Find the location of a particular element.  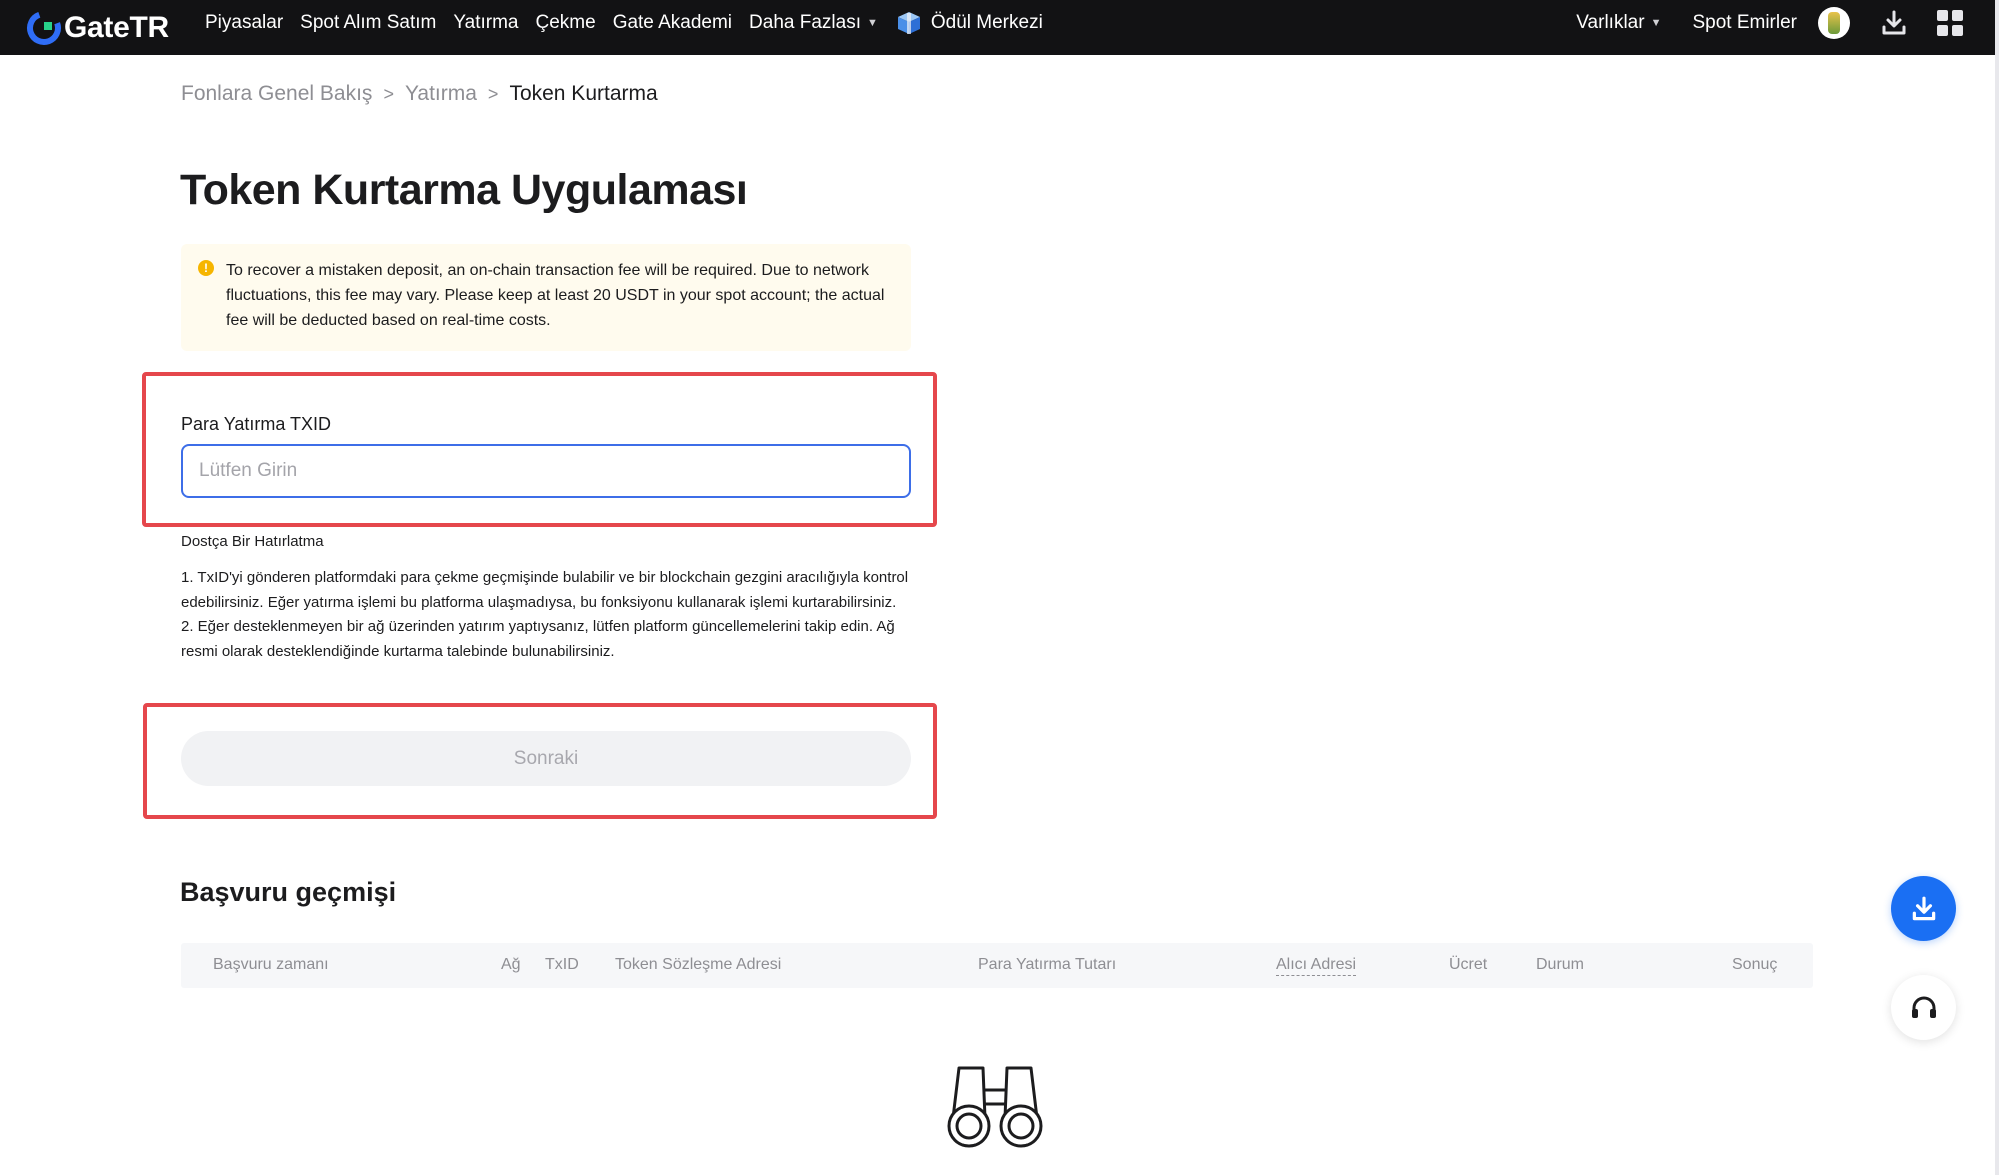

support-button is located at coordinates (1923, 1007).